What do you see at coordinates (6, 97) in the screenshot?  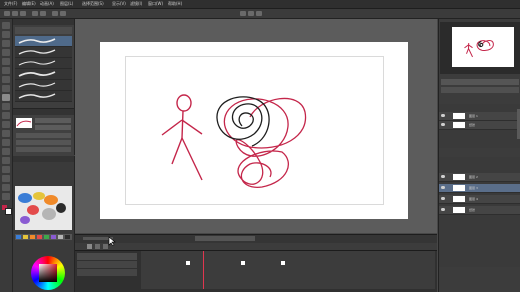 I see `airbrush-tool-icon` at bounding box center [6, 97].